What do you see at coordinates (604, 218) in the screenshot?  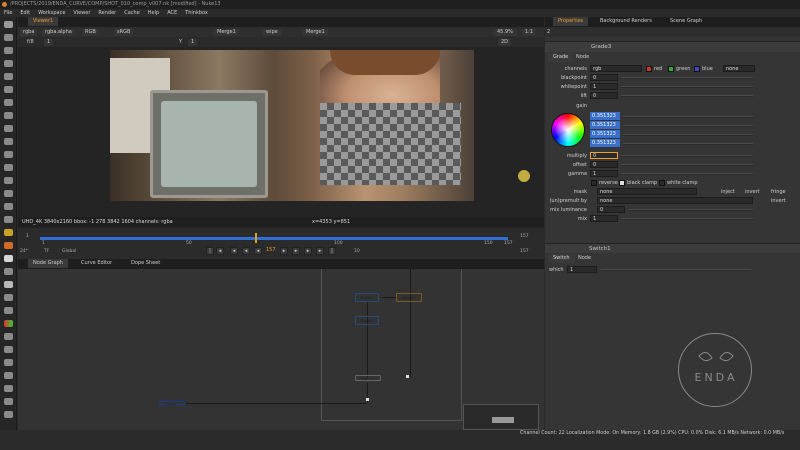 I see `mix-field: 1` at bounding box center [604, 218].